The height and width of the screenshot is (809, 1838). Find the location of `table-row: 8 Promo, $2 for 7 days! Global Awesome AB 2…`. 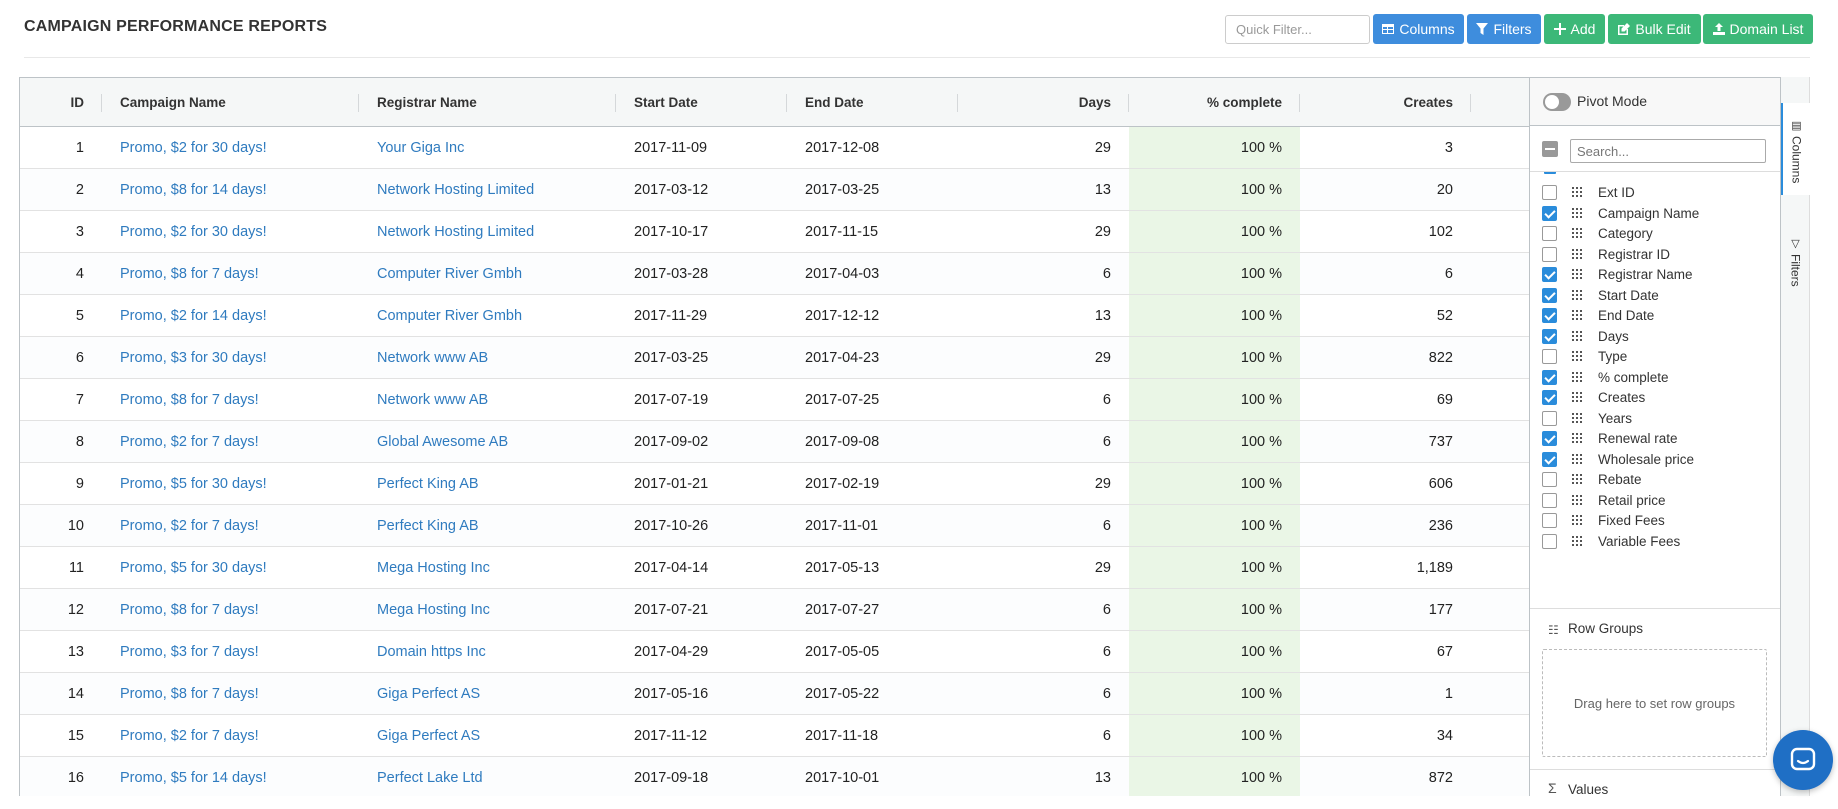

table-row: 8 Promo, $2 for 7 days! Global Awesome AB 2… is located at coordinates (774, 442).